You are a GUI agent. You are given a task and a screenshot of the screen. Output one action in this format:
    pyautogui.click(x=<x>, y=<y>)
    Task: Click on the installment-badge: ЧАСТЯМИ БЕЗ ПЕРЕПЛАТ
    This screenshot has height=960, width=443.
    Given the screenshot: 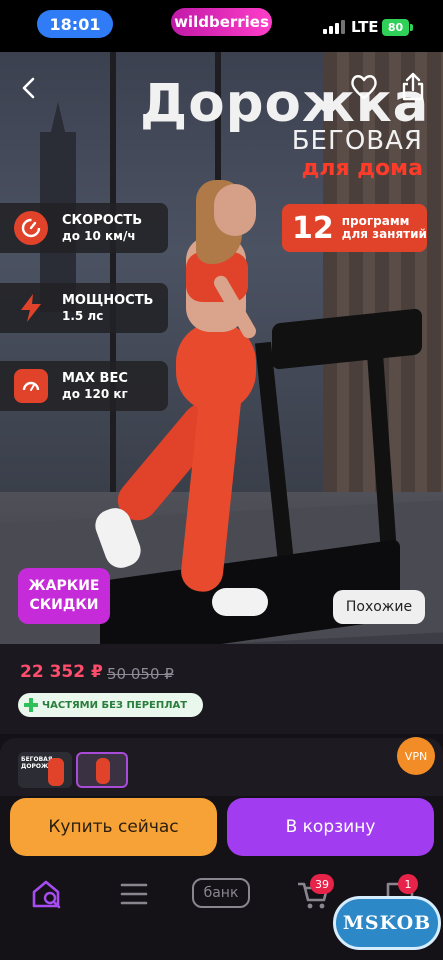 What is the action you would take?
    pyautogui.click(x=110, y=705)
    